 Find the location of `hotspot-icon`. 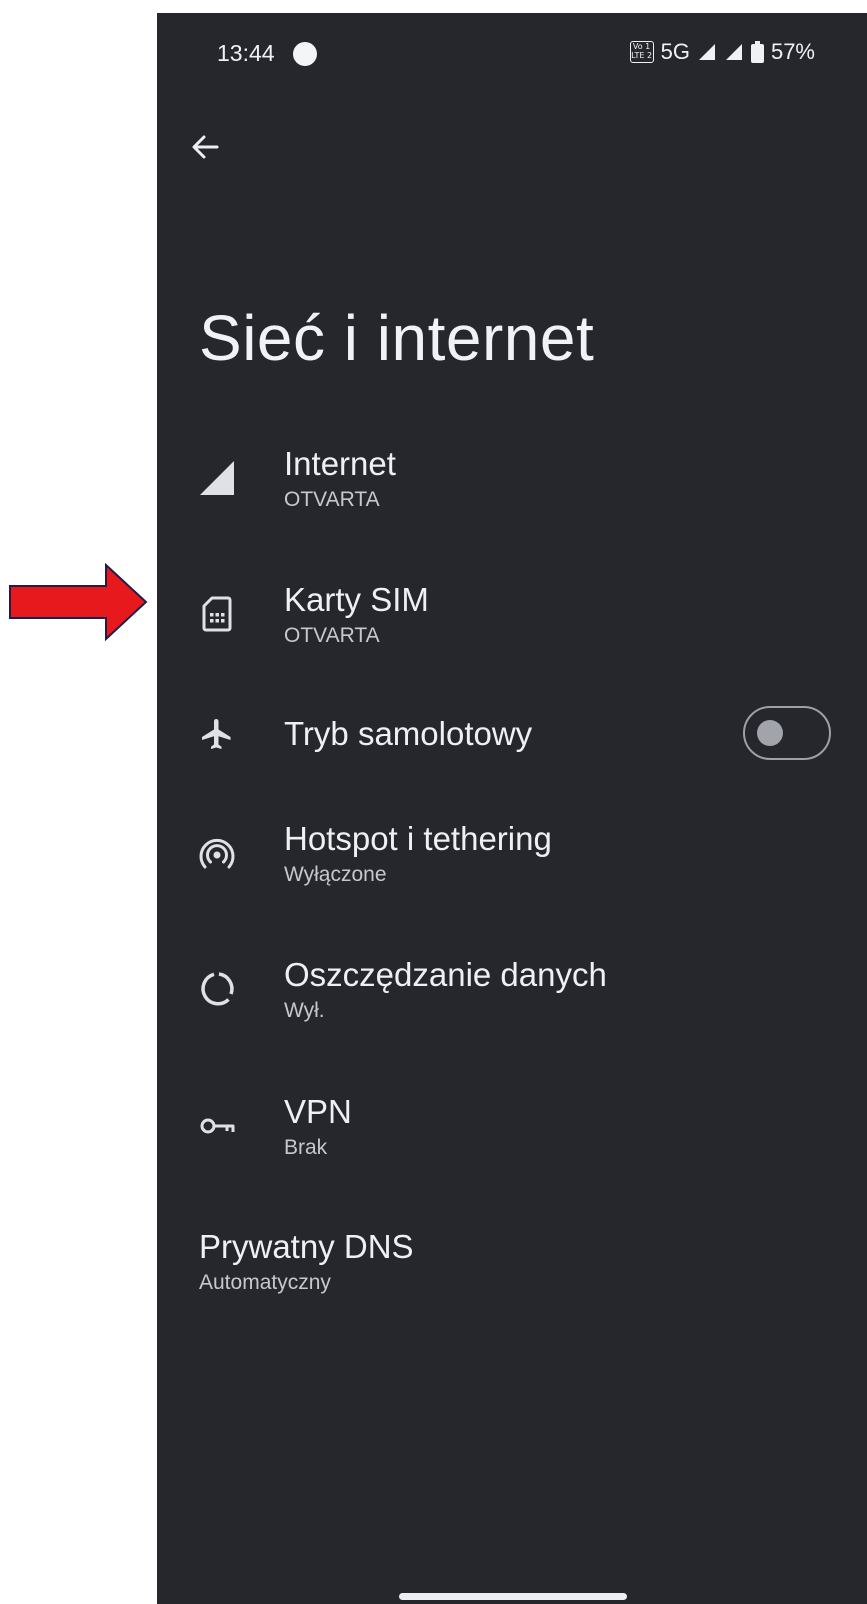

hotspot-icon is located at coordinates (217, 853).